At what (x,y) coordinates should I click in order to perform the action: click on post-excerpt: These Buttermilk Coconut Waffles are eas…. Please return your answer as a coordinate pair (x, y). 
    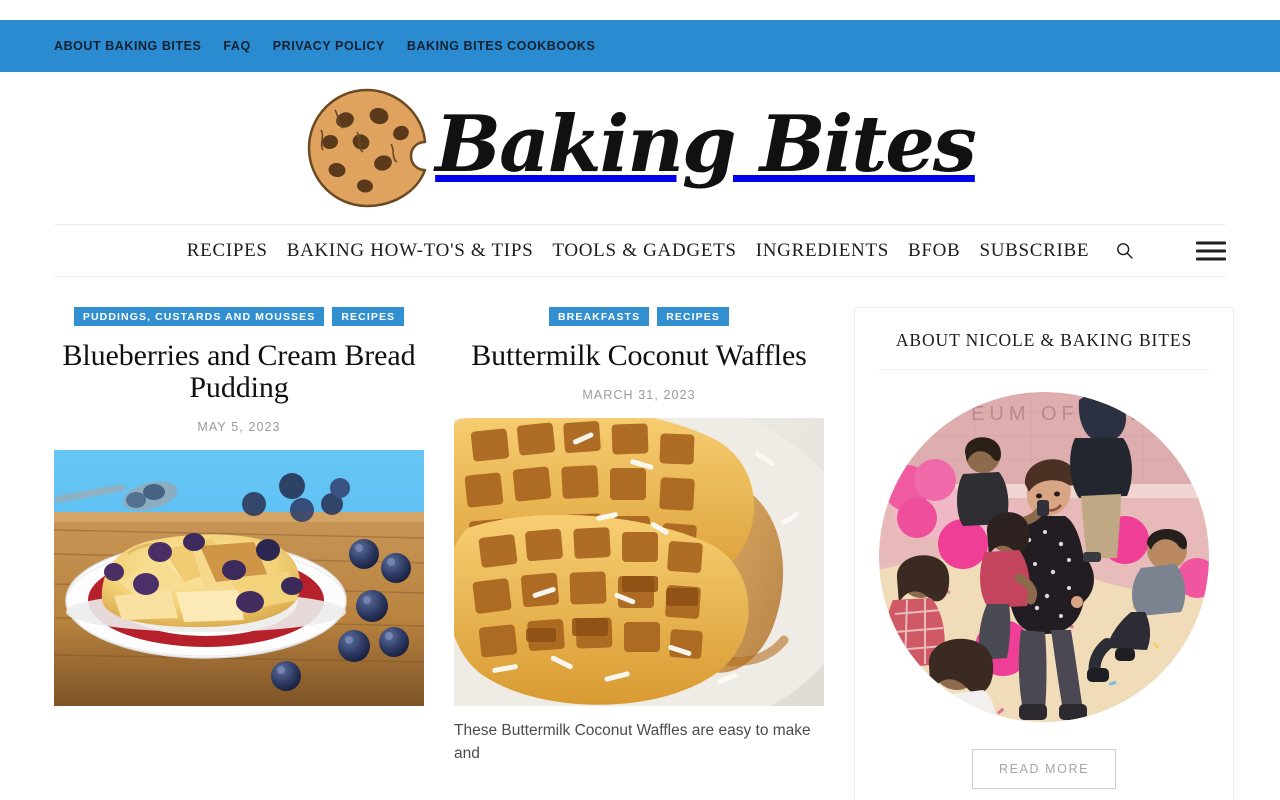
    Looking at the image, I should click on (632, 742).